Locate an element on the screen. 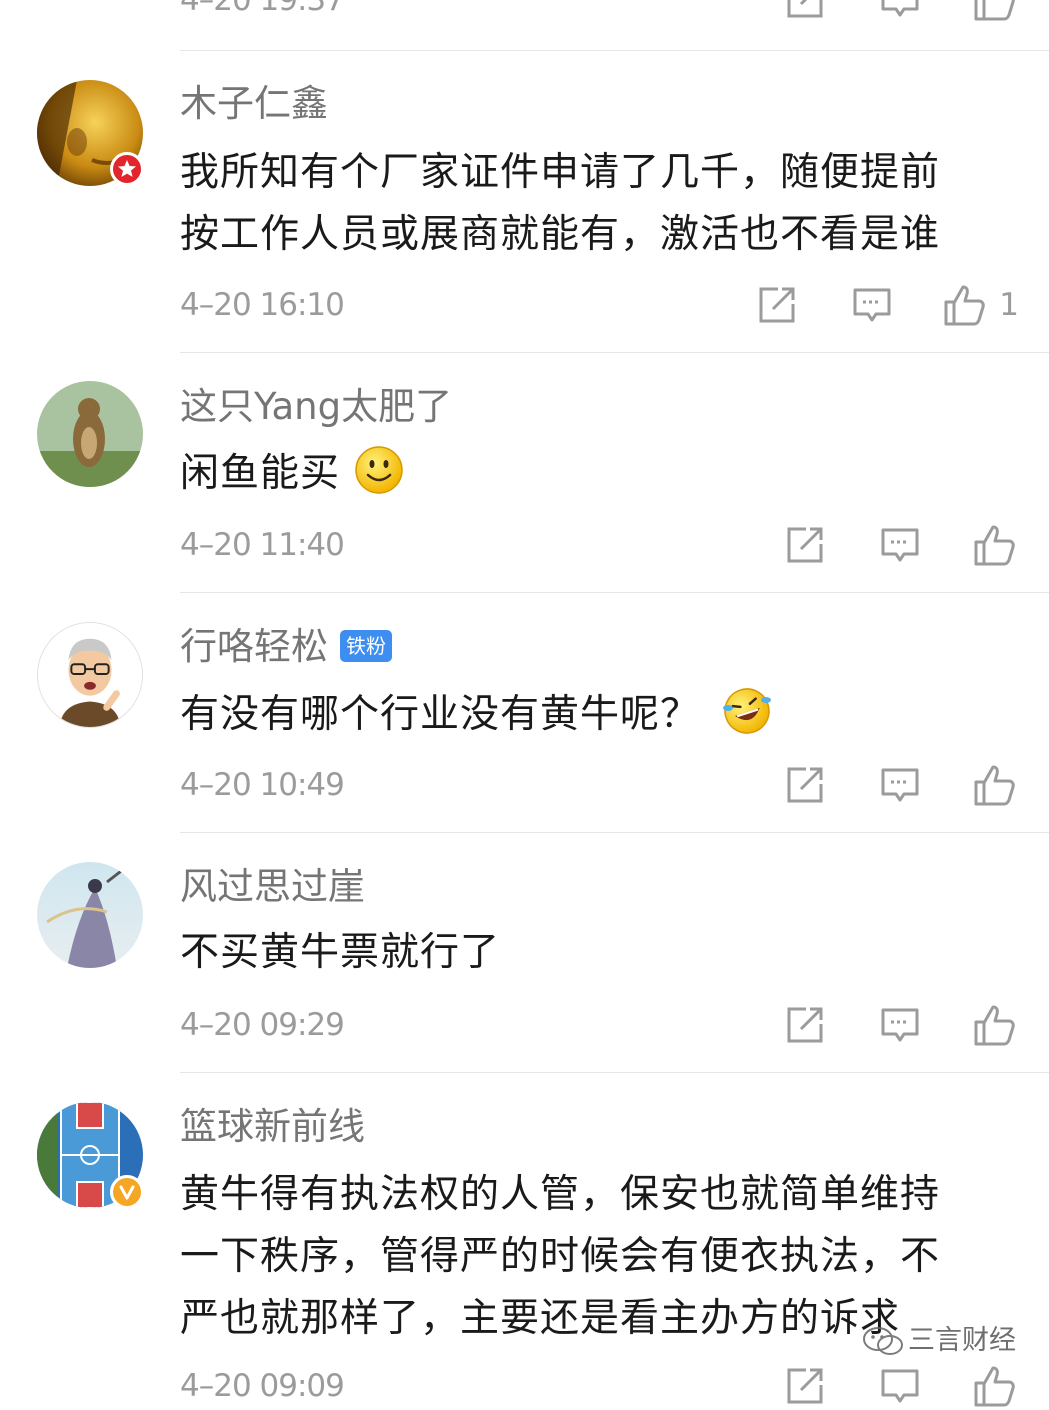 This screenshot has height=1410, width=1049. comment-time: 4–20 19:37 is located at coordinates (262, 9).